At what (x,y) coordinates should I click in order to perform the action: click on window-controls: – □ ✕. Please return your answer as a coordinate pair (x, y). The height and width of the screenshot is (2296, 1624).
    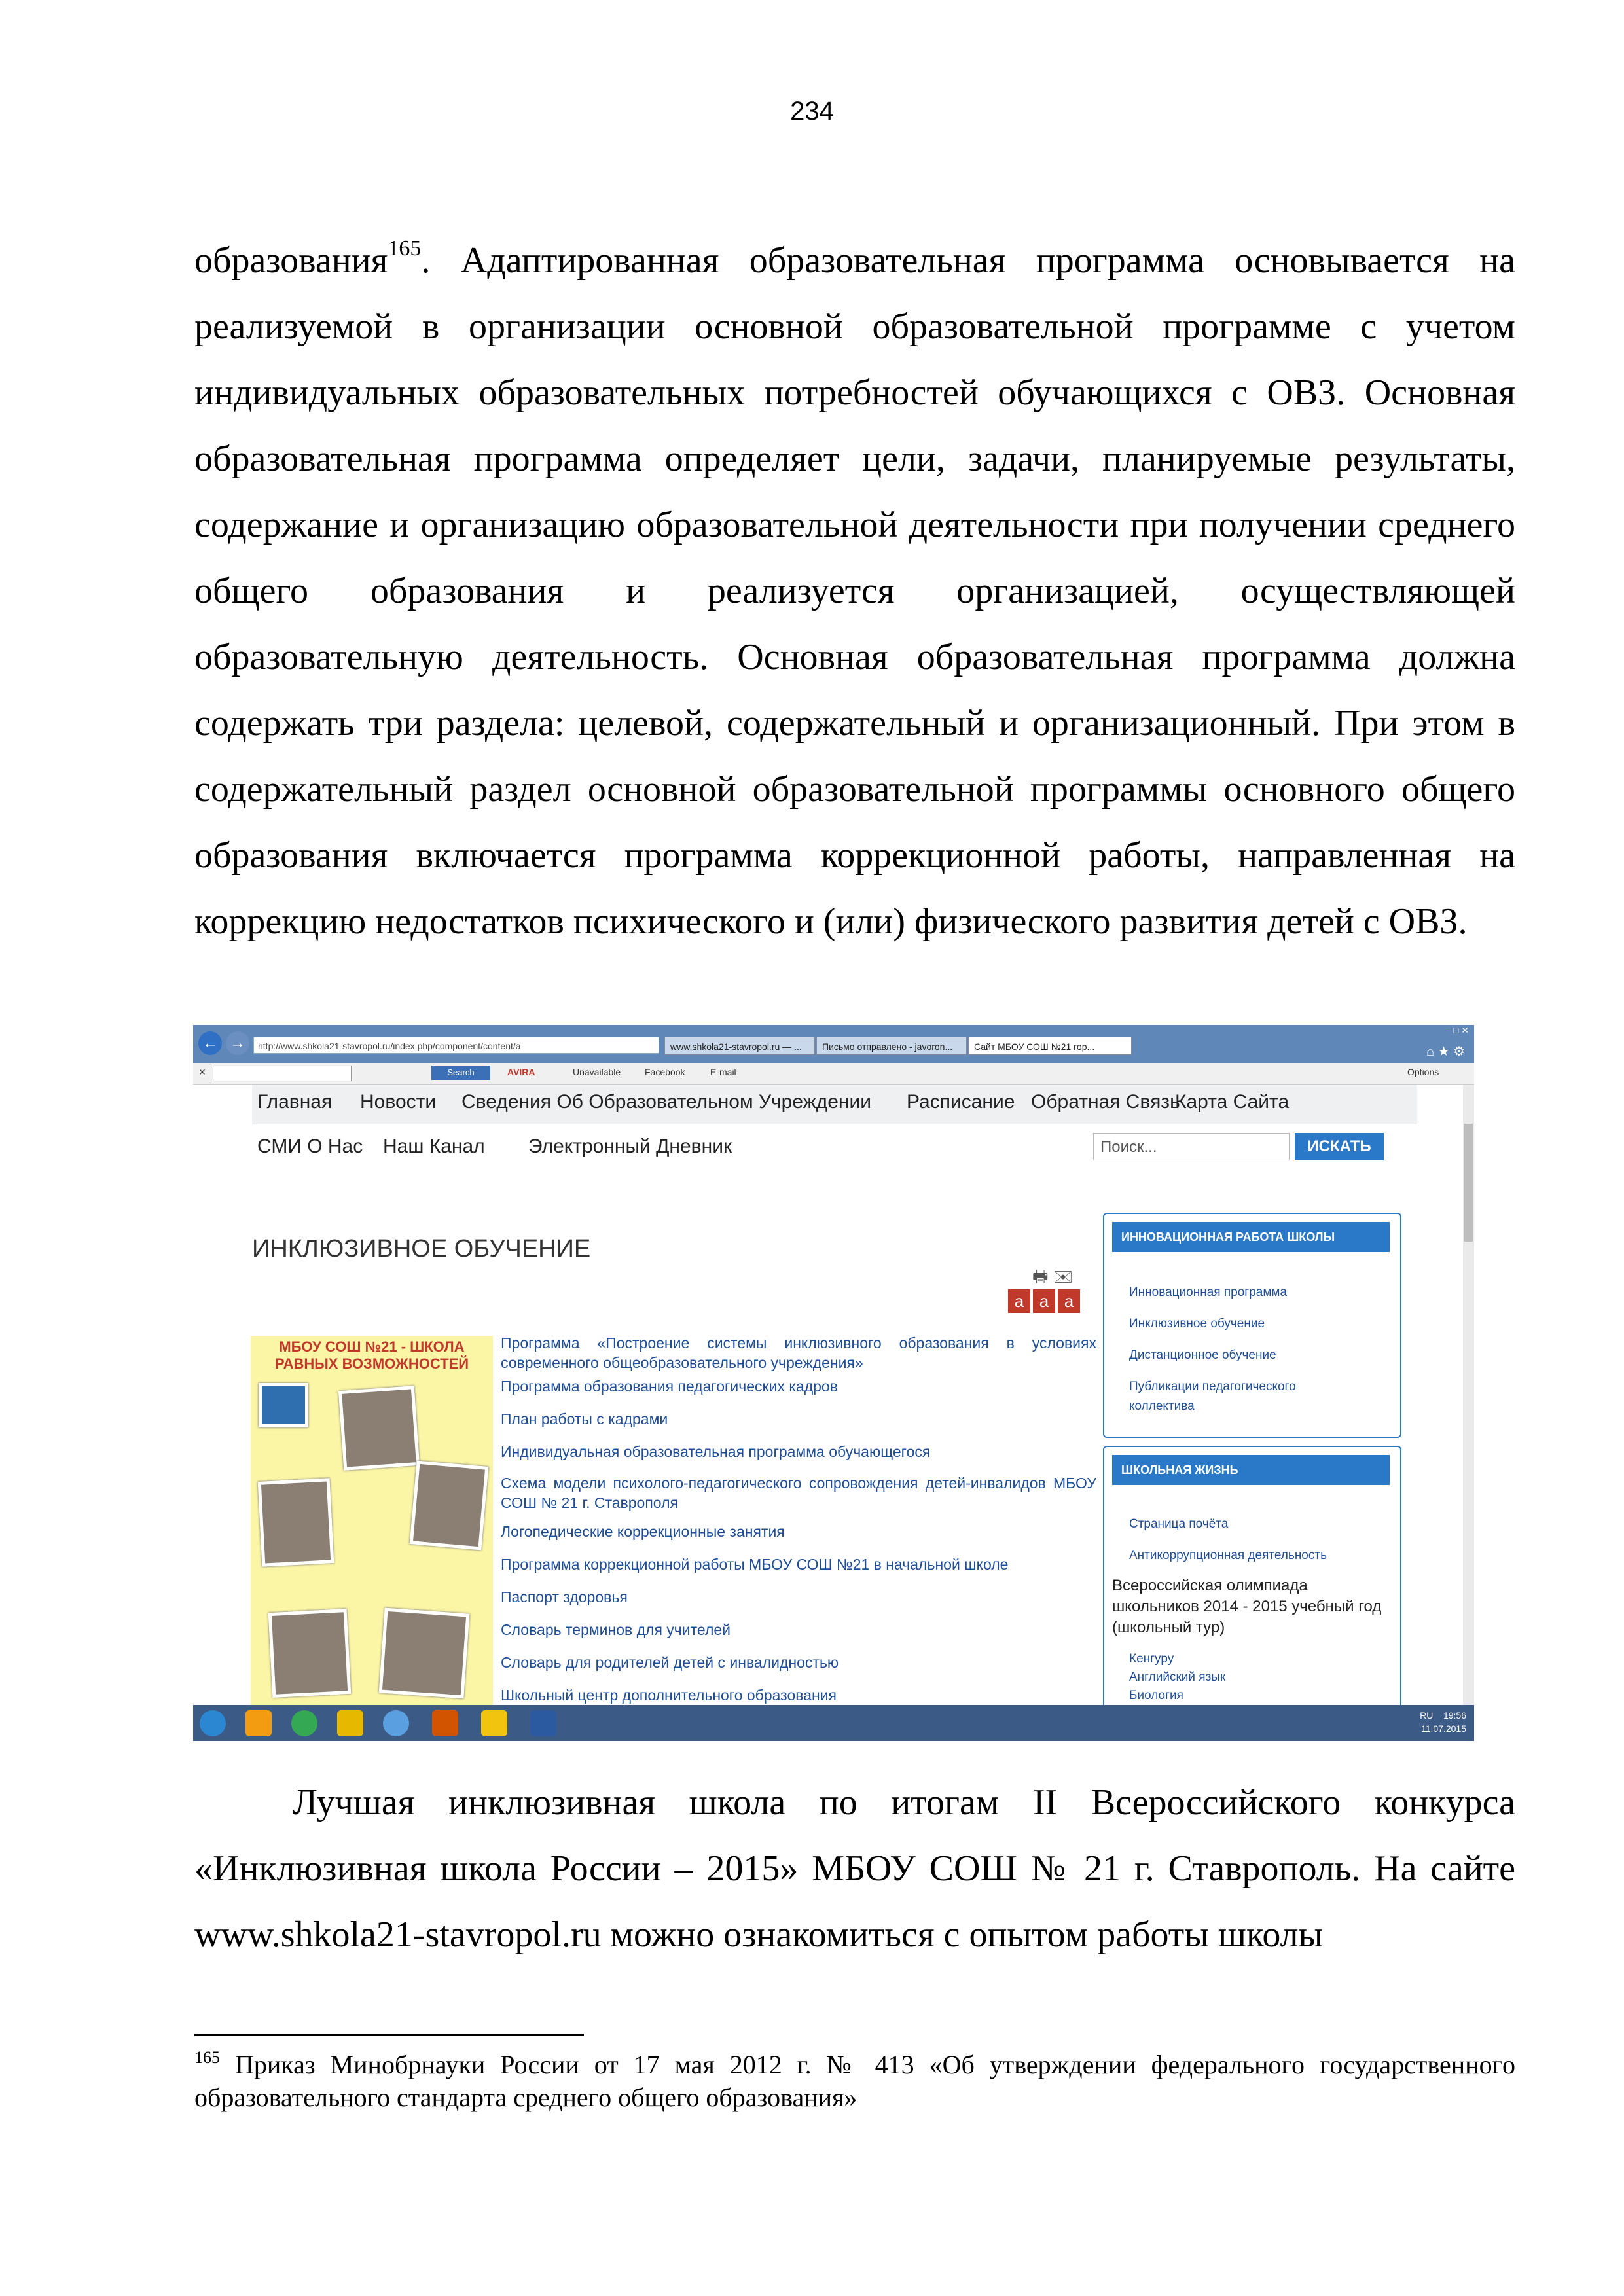
    Looking at the image, I should click on (1457, 1031).